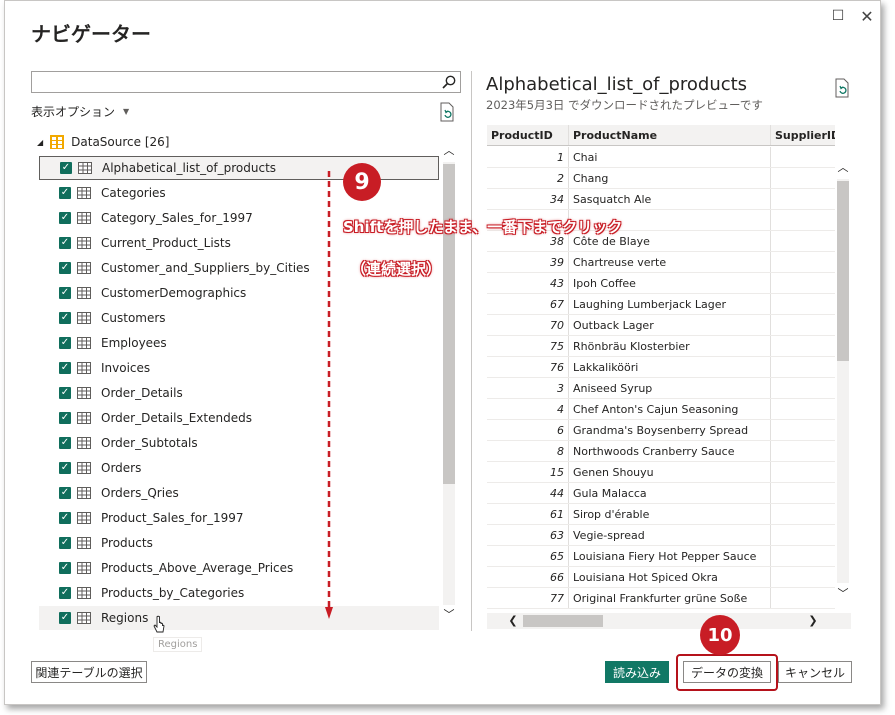 This screenshot has height=715, width=895. Describe the element at coordinates (239, 543) in the screenshot. I see `tree-item: ✓ Products` at that location.